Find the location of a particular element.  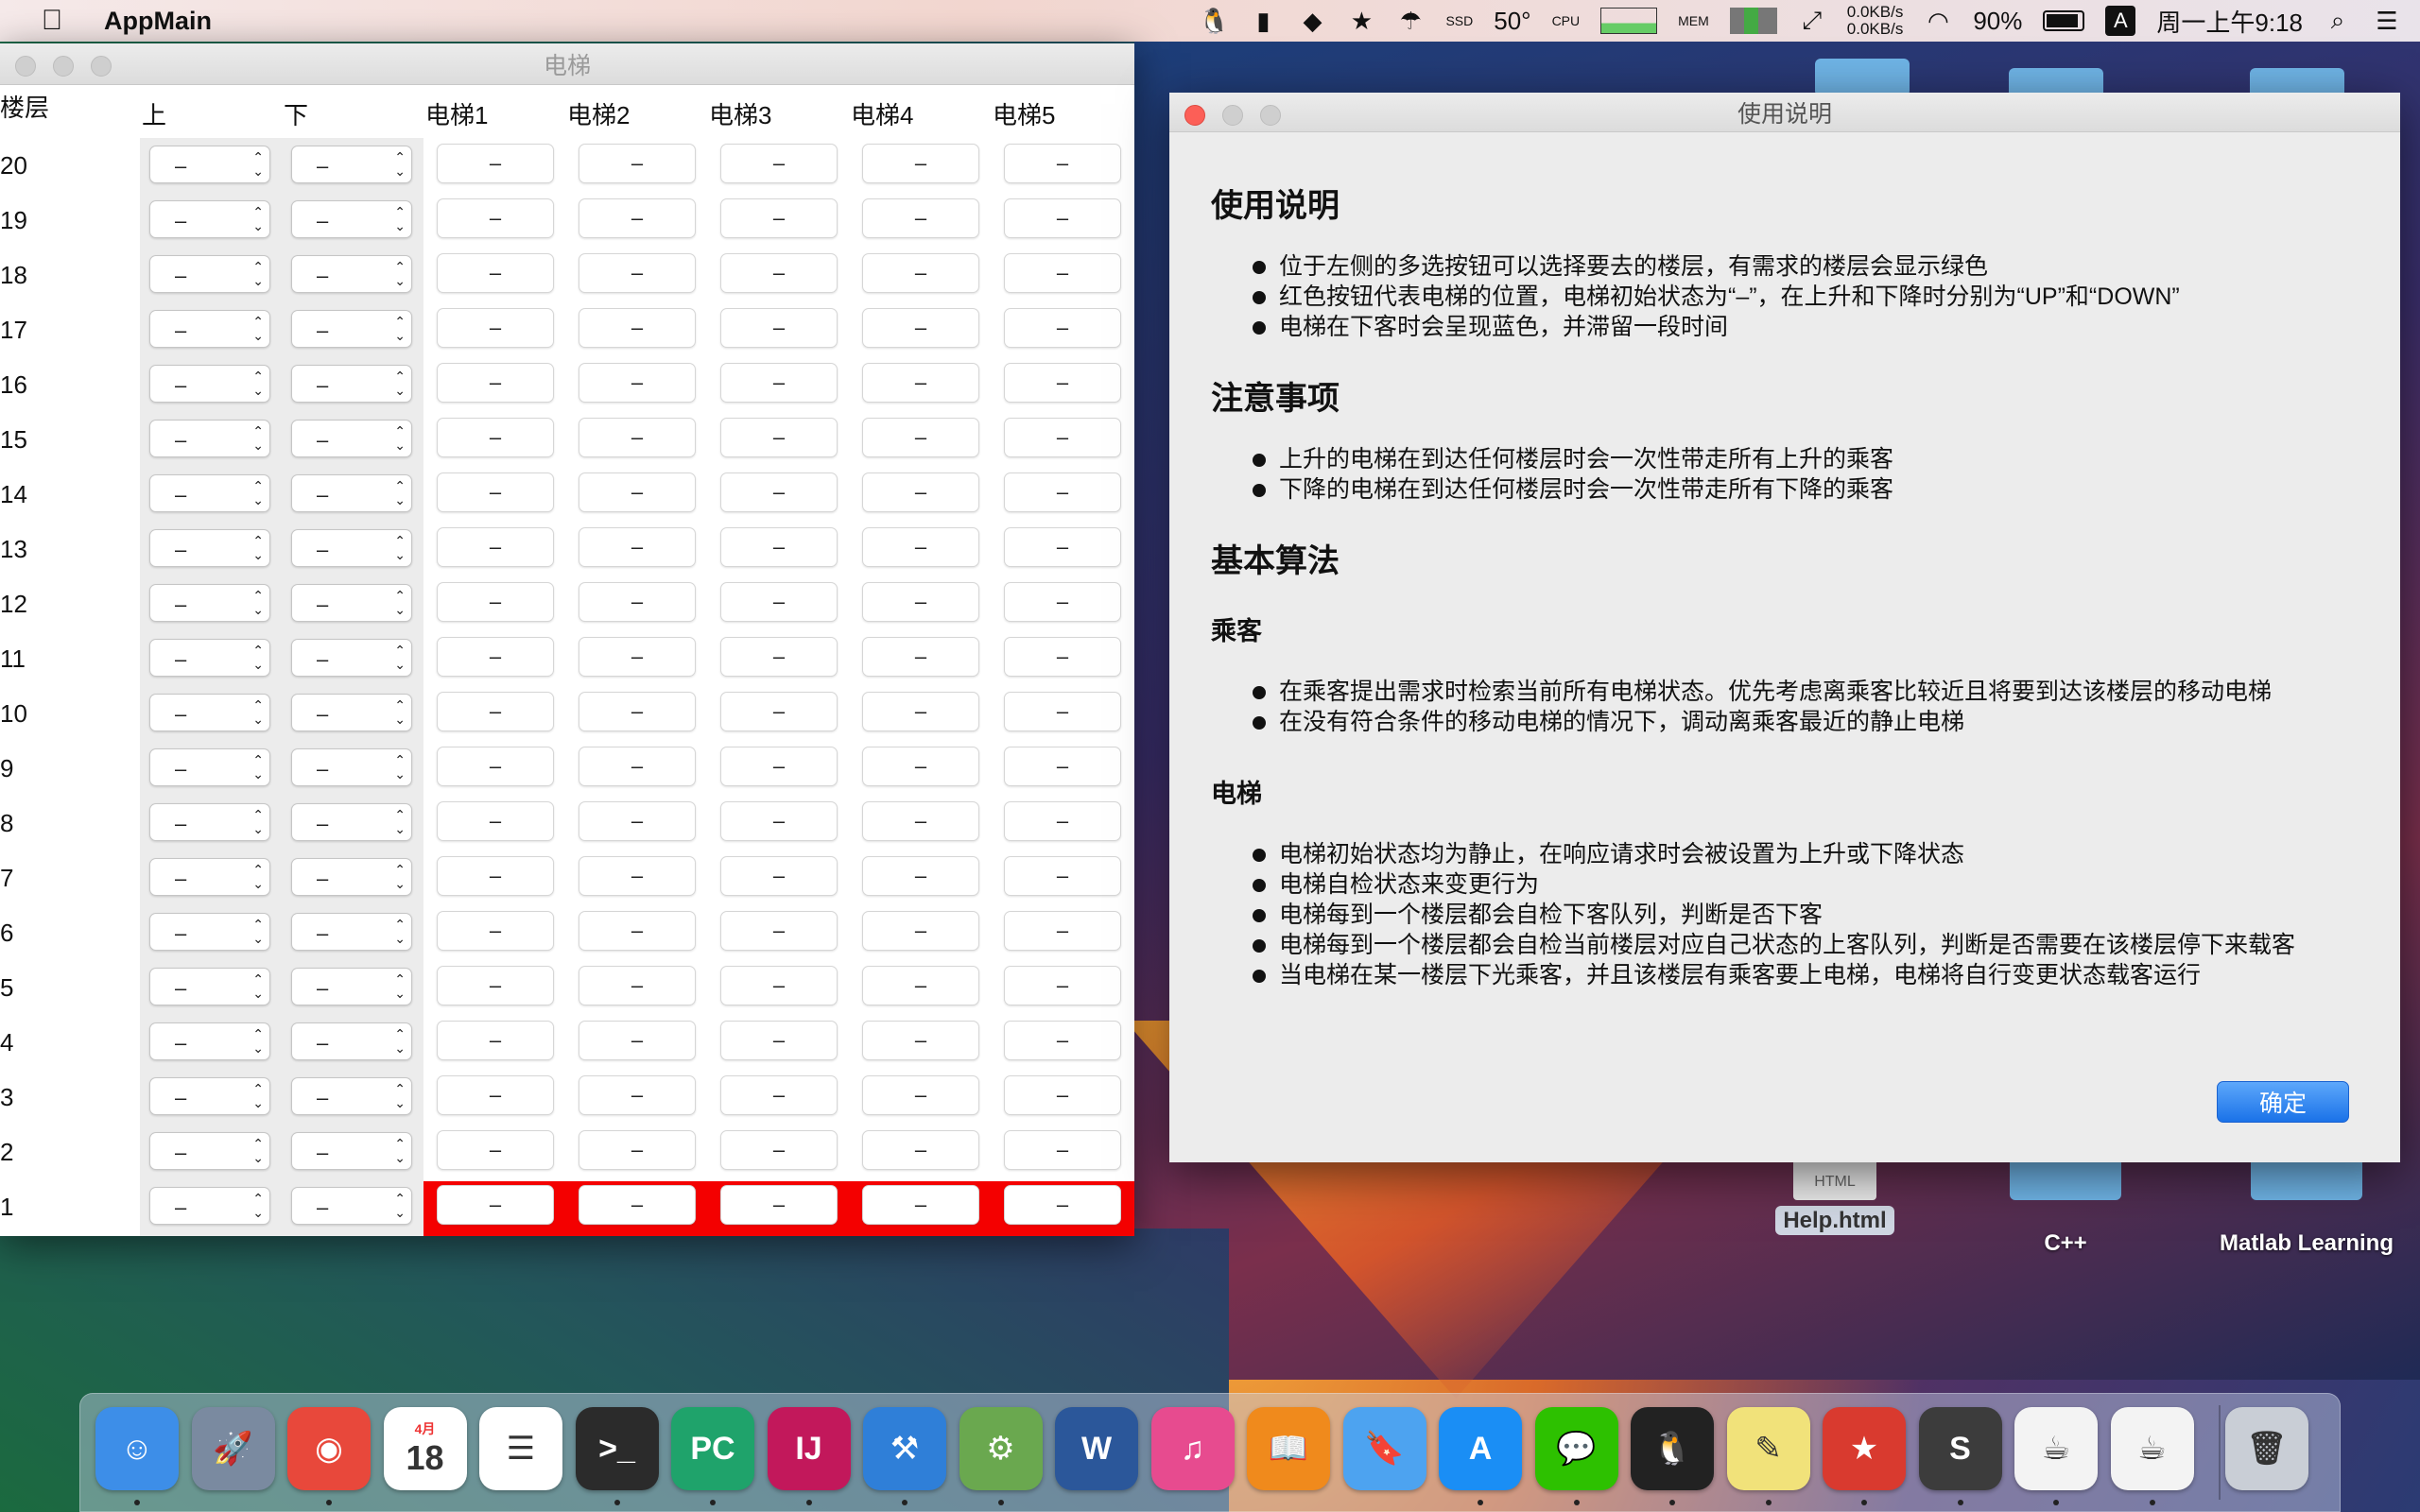

help-window-titlebar: 使用说明 is located at coordinates (1784, 112).